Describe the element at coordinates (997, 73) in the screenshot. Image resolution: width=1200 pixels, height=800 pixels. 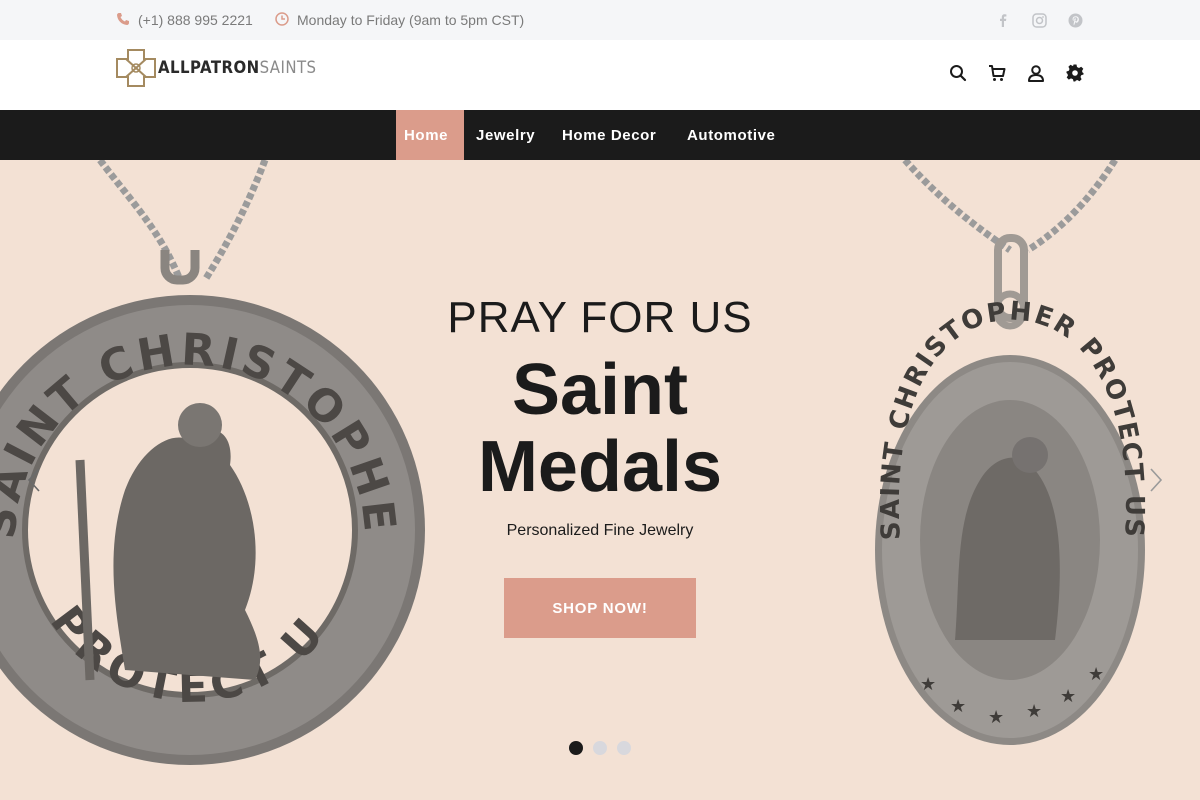
I see `cart-icon` at that location.